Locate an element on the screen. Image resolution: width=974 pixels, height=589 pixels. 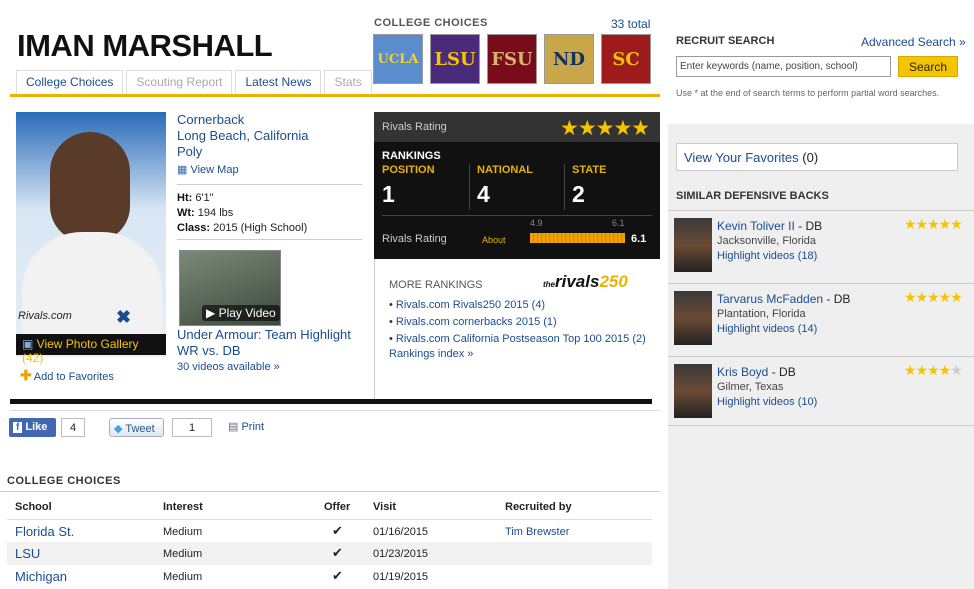
school-link: Florida St. is located at coordinates (44, 531).